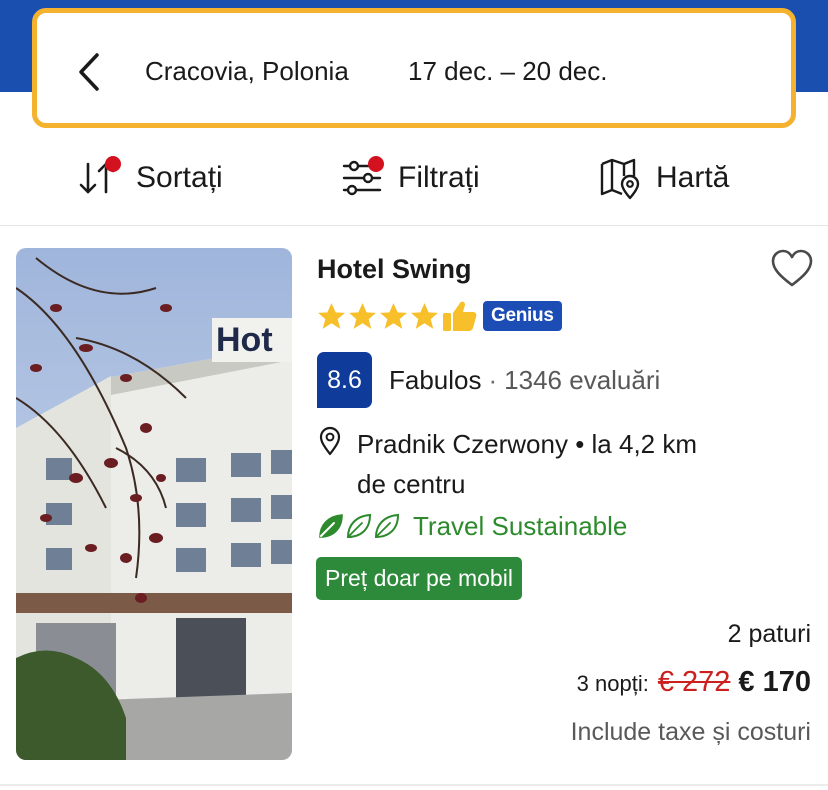 Image resolution: width=828 pixels, height=790 pixels. I want to click on map-label: Hartă, so click(693, 177).